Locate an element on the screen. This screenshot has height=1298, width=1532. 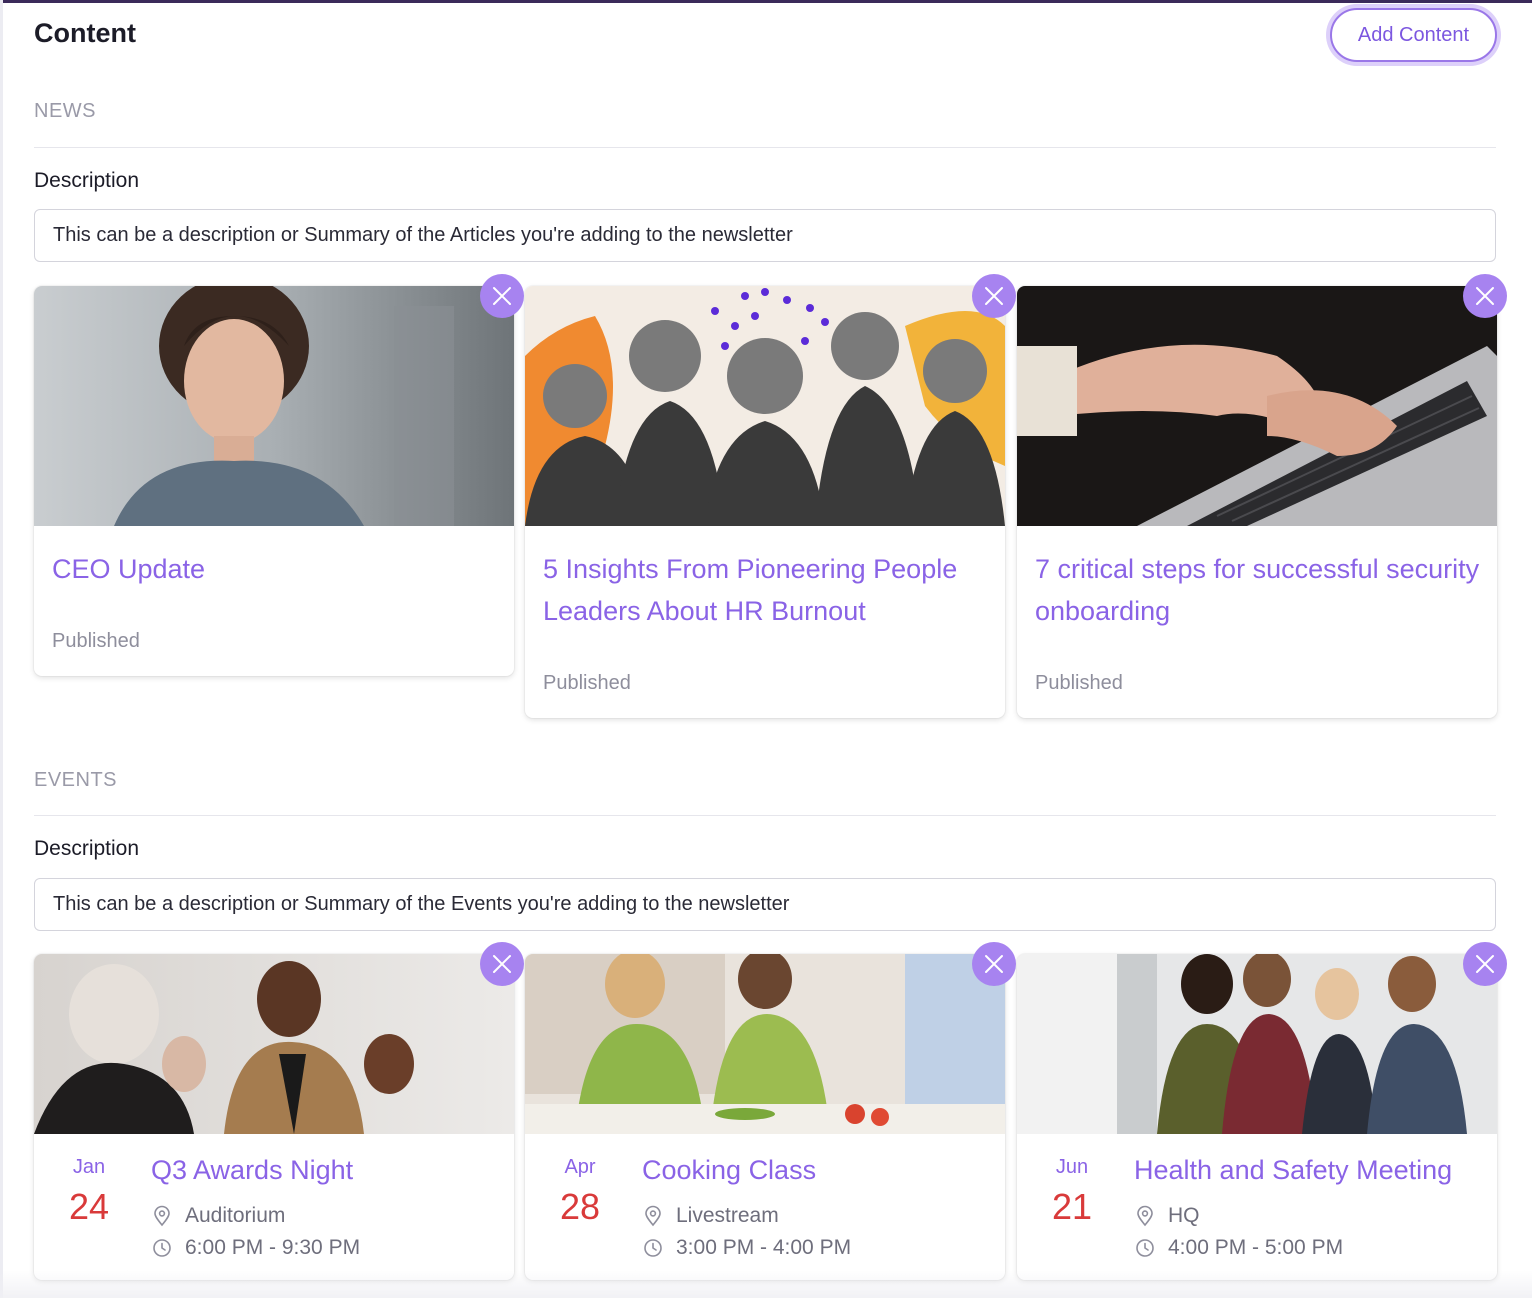
event-time-text: 4:00 PM - 5:00 PM is located at coordinates (1256, 1247).